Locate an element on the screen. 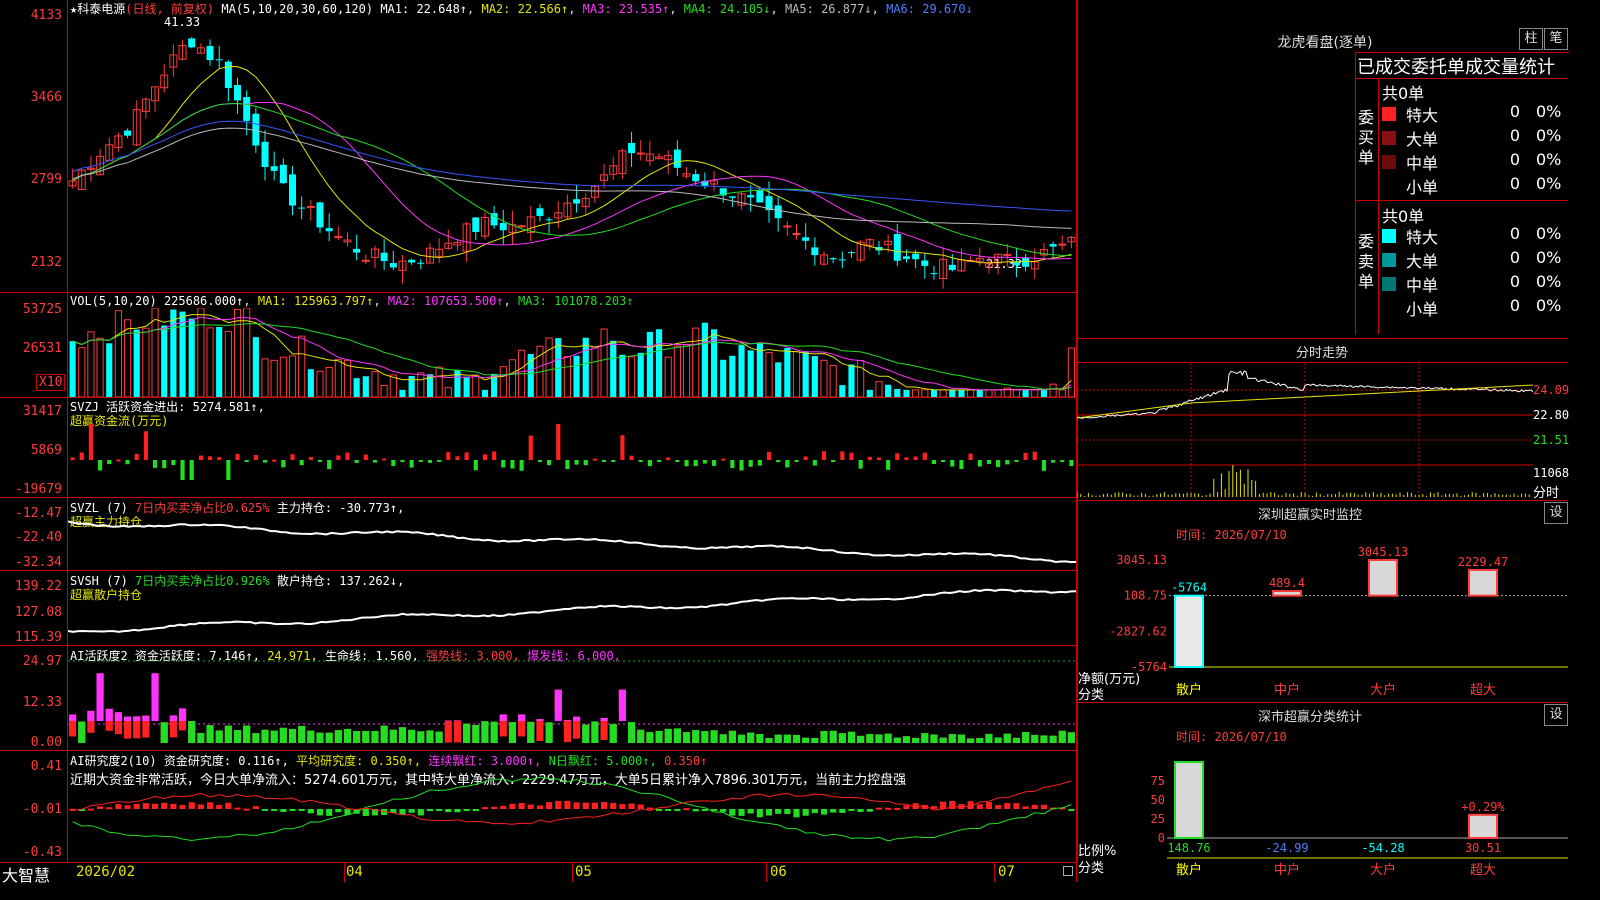 Image resolution: width=1600 pixels, height=900 pixels. ai-research-chart is located at coordinates (572, 806).